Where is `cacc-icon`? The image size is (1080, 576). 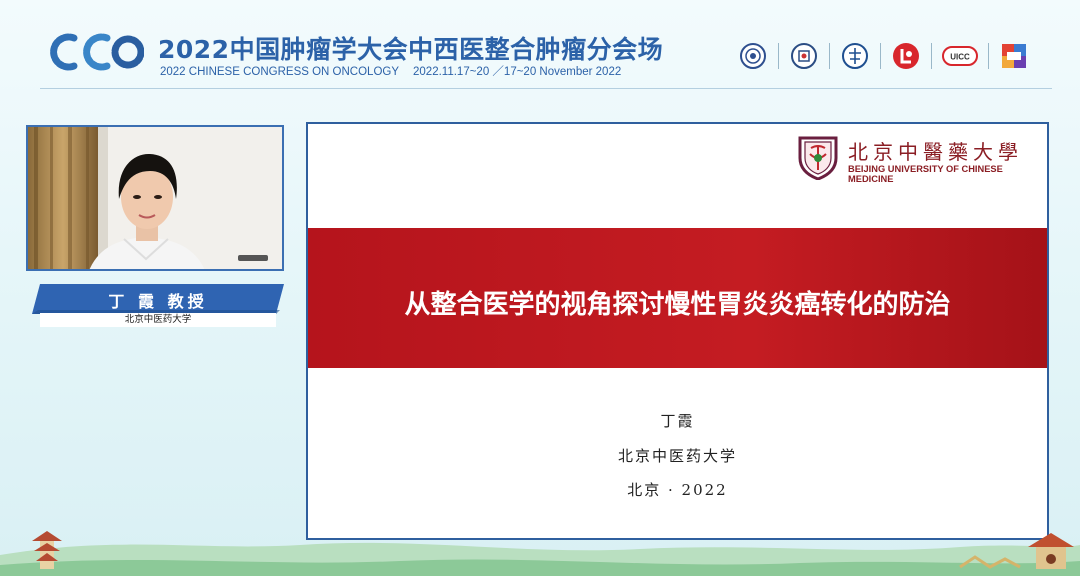 cacc-icon is located at coordinates (1014, 56).